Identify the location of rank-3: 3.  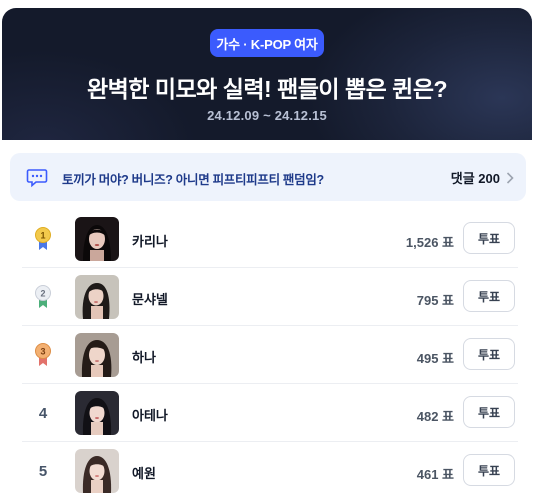
(43, 355).